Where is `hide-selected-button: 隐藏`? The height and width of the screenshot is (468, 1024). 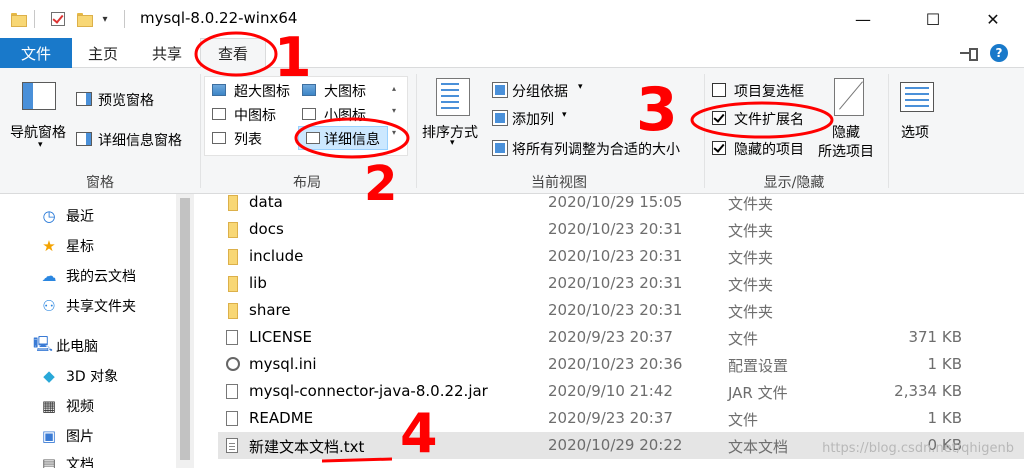 hide-selected-button: 隐藏 is located at coordinates (846, 132).